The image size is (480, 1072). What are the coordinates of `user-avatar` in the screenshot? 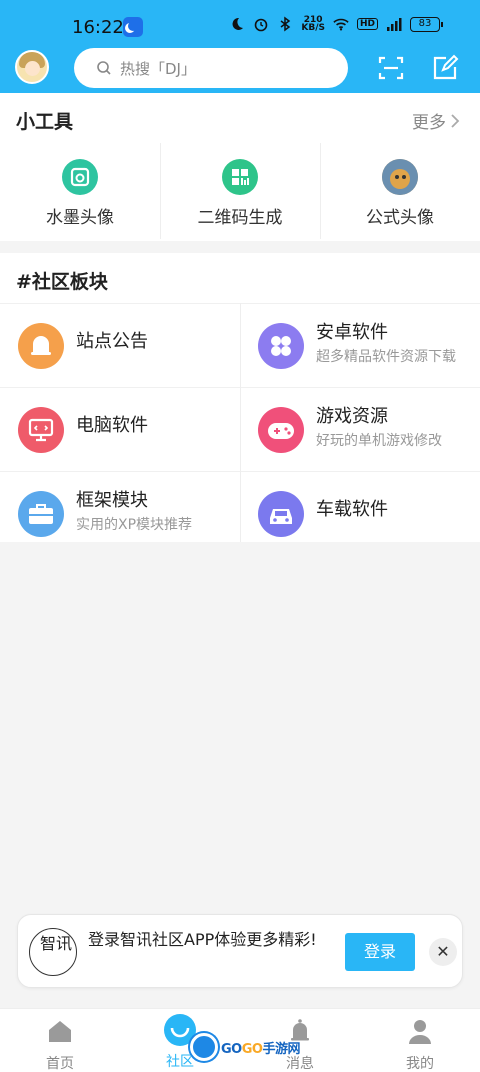 It's located at (32, 67).